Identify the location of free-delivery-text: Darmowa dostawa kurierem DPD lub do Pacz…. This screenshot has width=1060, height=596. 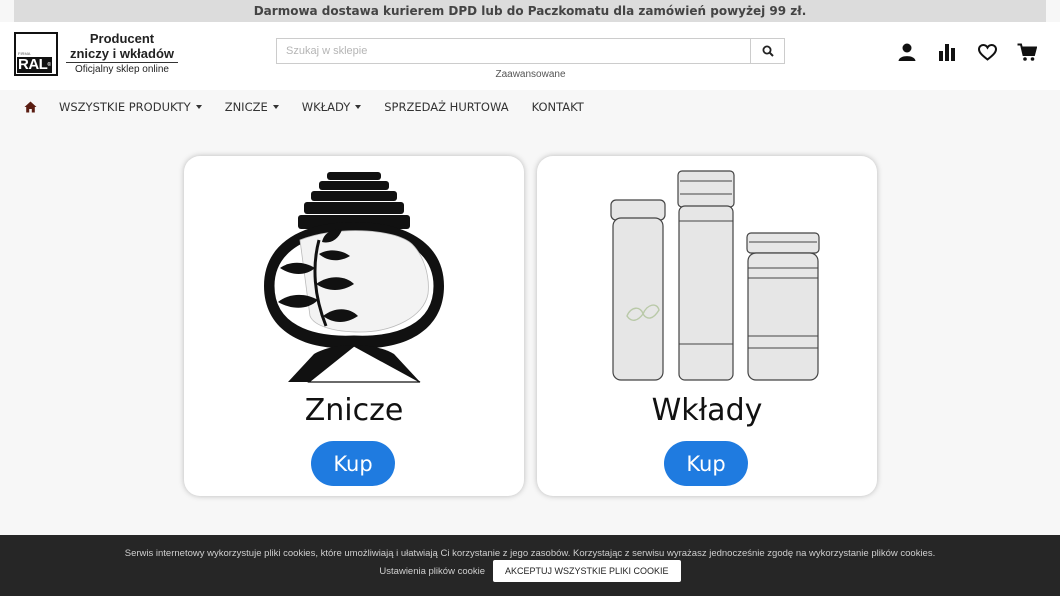
(530, 11).